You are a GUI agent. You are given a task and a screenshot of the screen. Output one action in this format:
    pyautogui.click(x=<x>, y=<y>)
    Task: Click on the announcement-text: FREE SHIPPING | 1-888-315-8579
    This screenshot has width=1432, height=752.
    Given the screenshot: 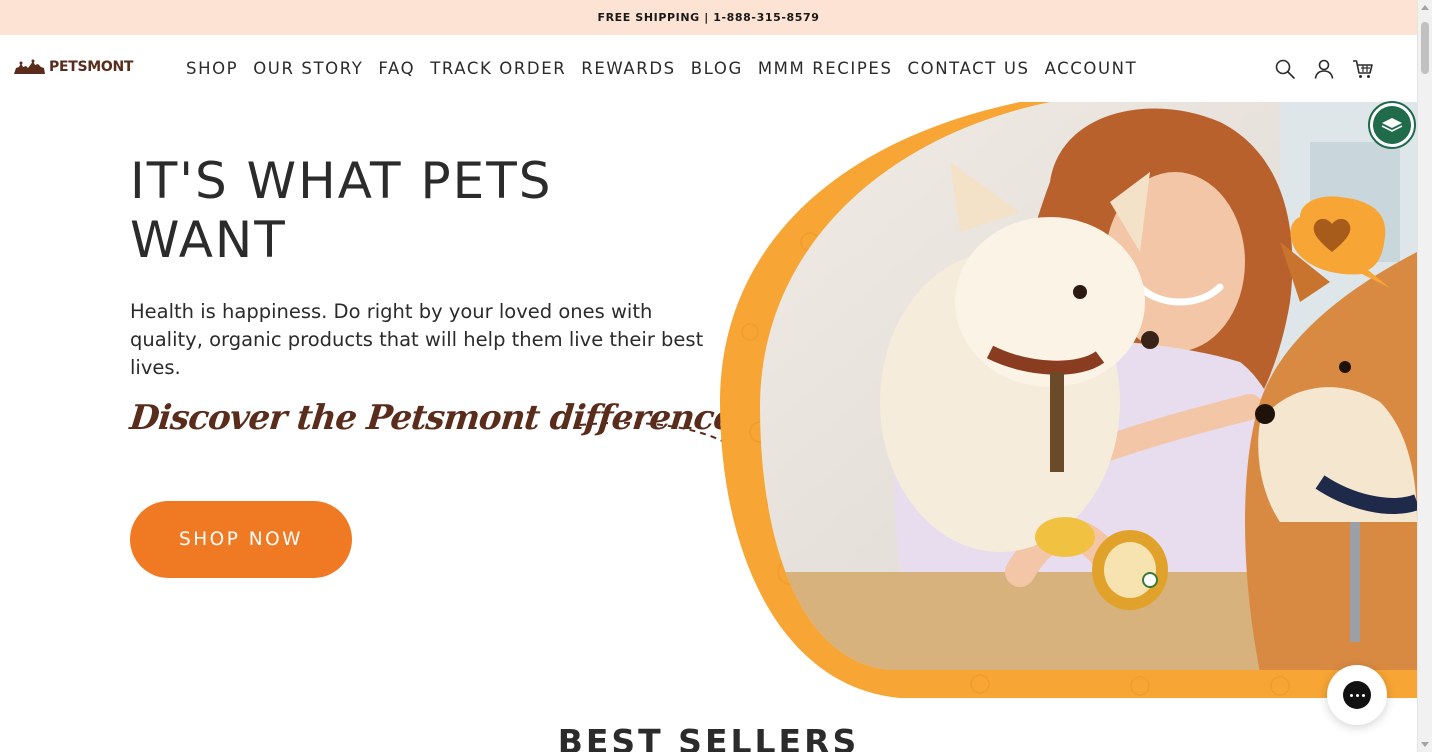 What is the action you would take?
    pyautogui.click(x=708, y=17)
    